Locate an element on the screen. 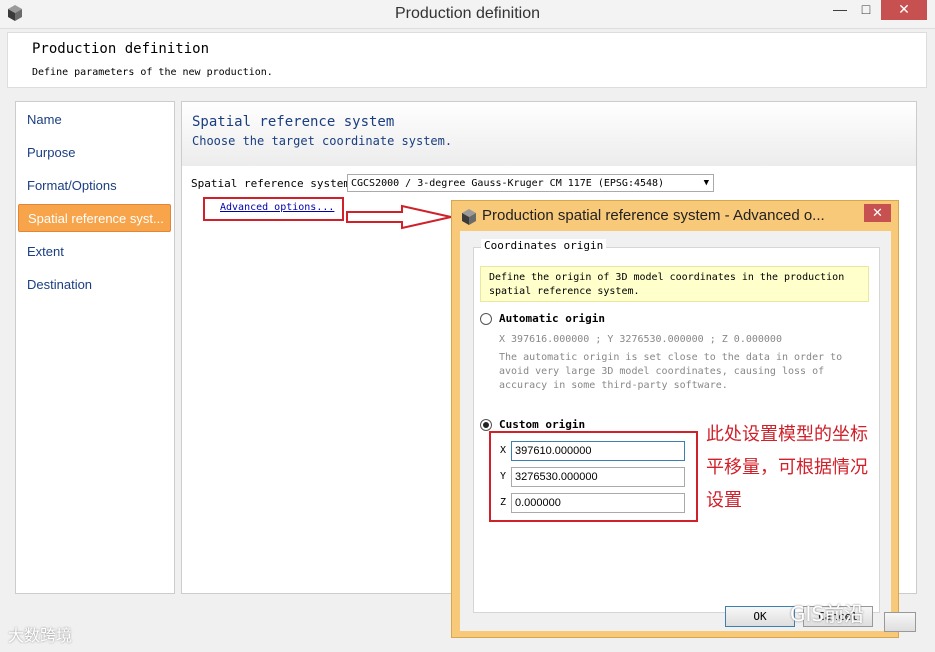  ok-button: OK is located at coordinates (760, 616).